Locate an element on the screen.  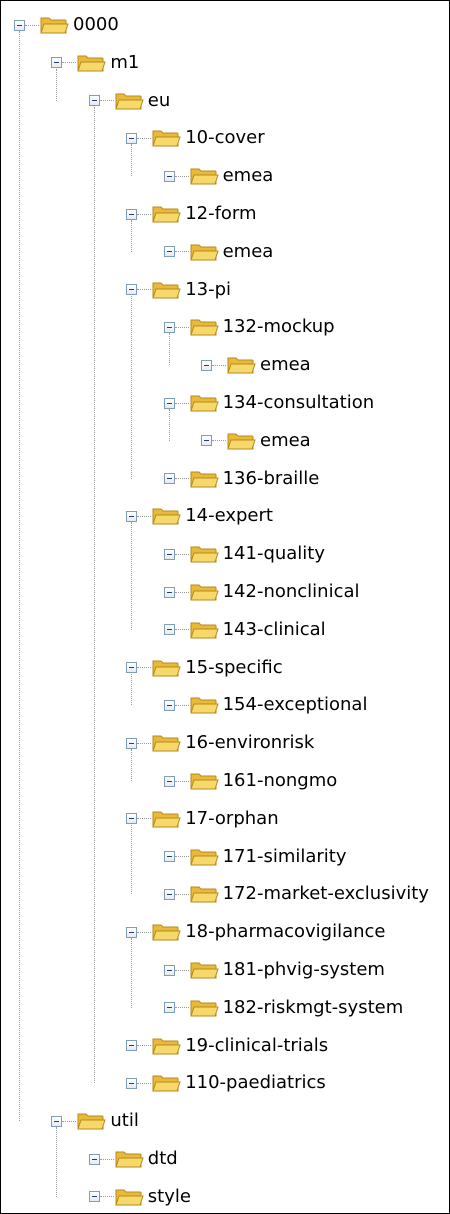
tree-node-143-clinical: 143-clinical is located at coordinates (244, 630).